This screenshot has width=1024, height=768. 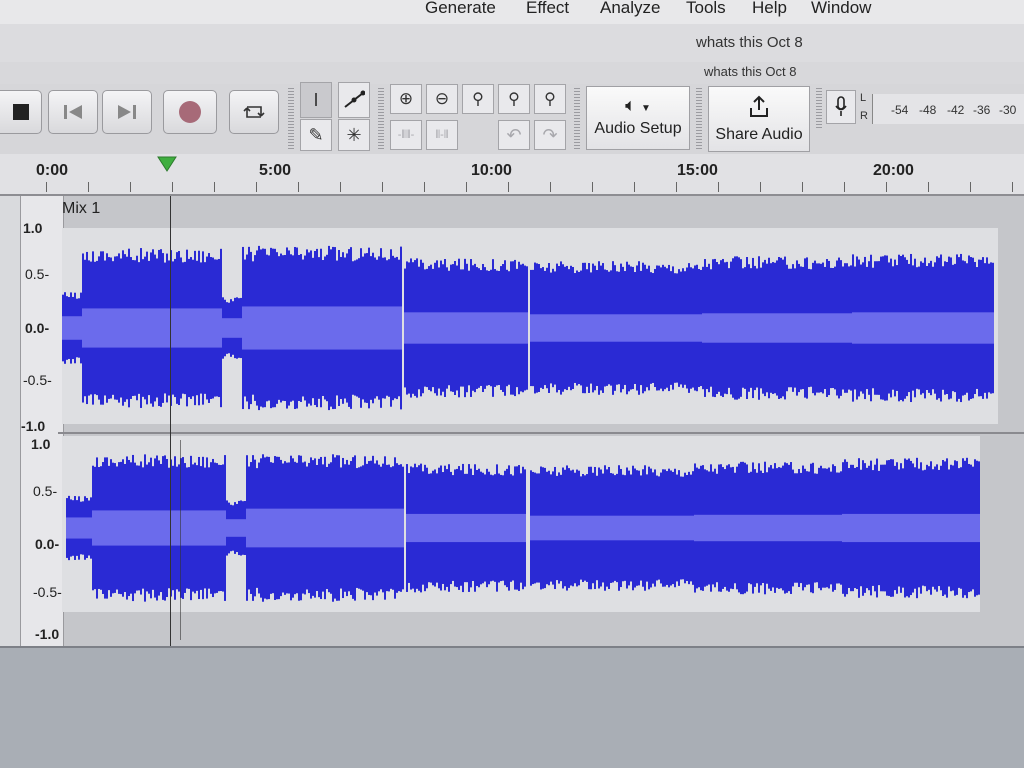 What do you see at coordinates (541, 433) in the screenshot?
I see `channel-separator` at bounding box center [541, 433].